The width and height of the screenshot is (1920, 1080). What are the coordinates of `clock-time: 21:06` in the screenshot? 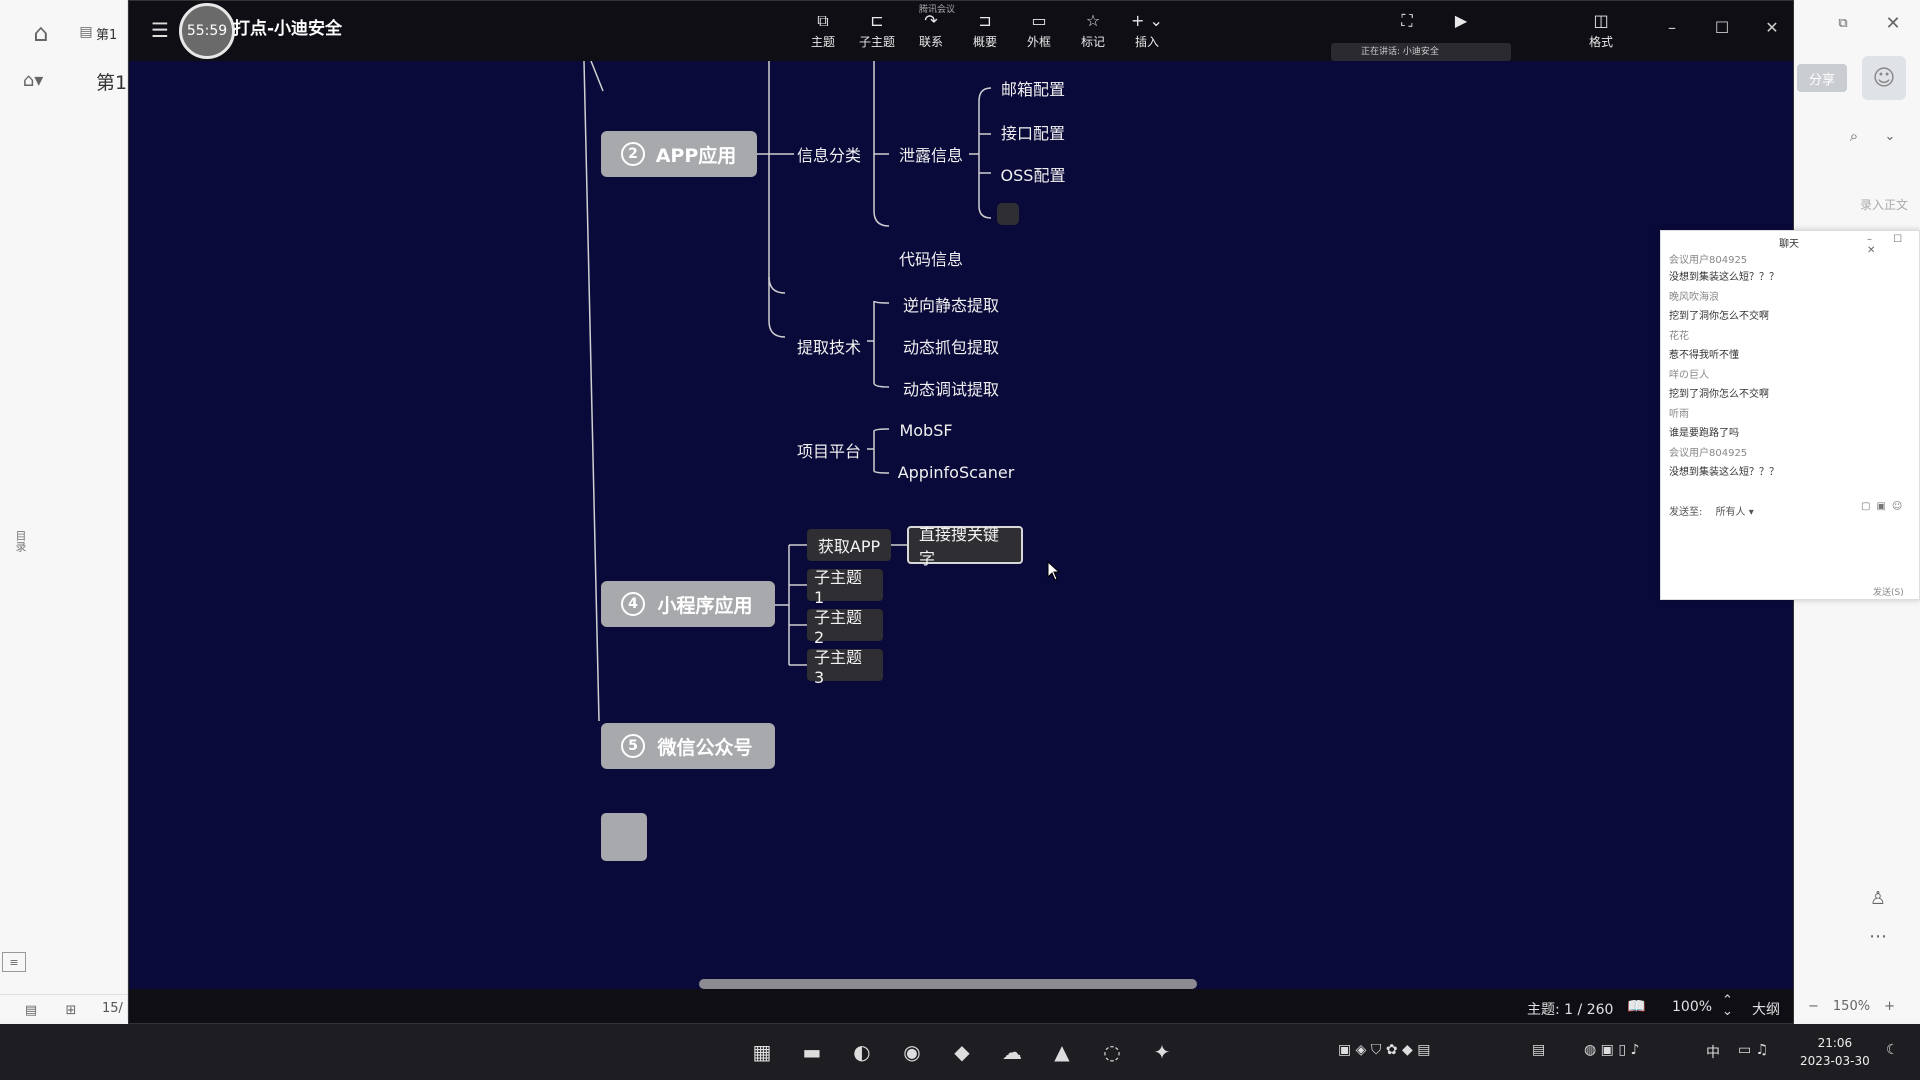 It's located at (1835, 1043).